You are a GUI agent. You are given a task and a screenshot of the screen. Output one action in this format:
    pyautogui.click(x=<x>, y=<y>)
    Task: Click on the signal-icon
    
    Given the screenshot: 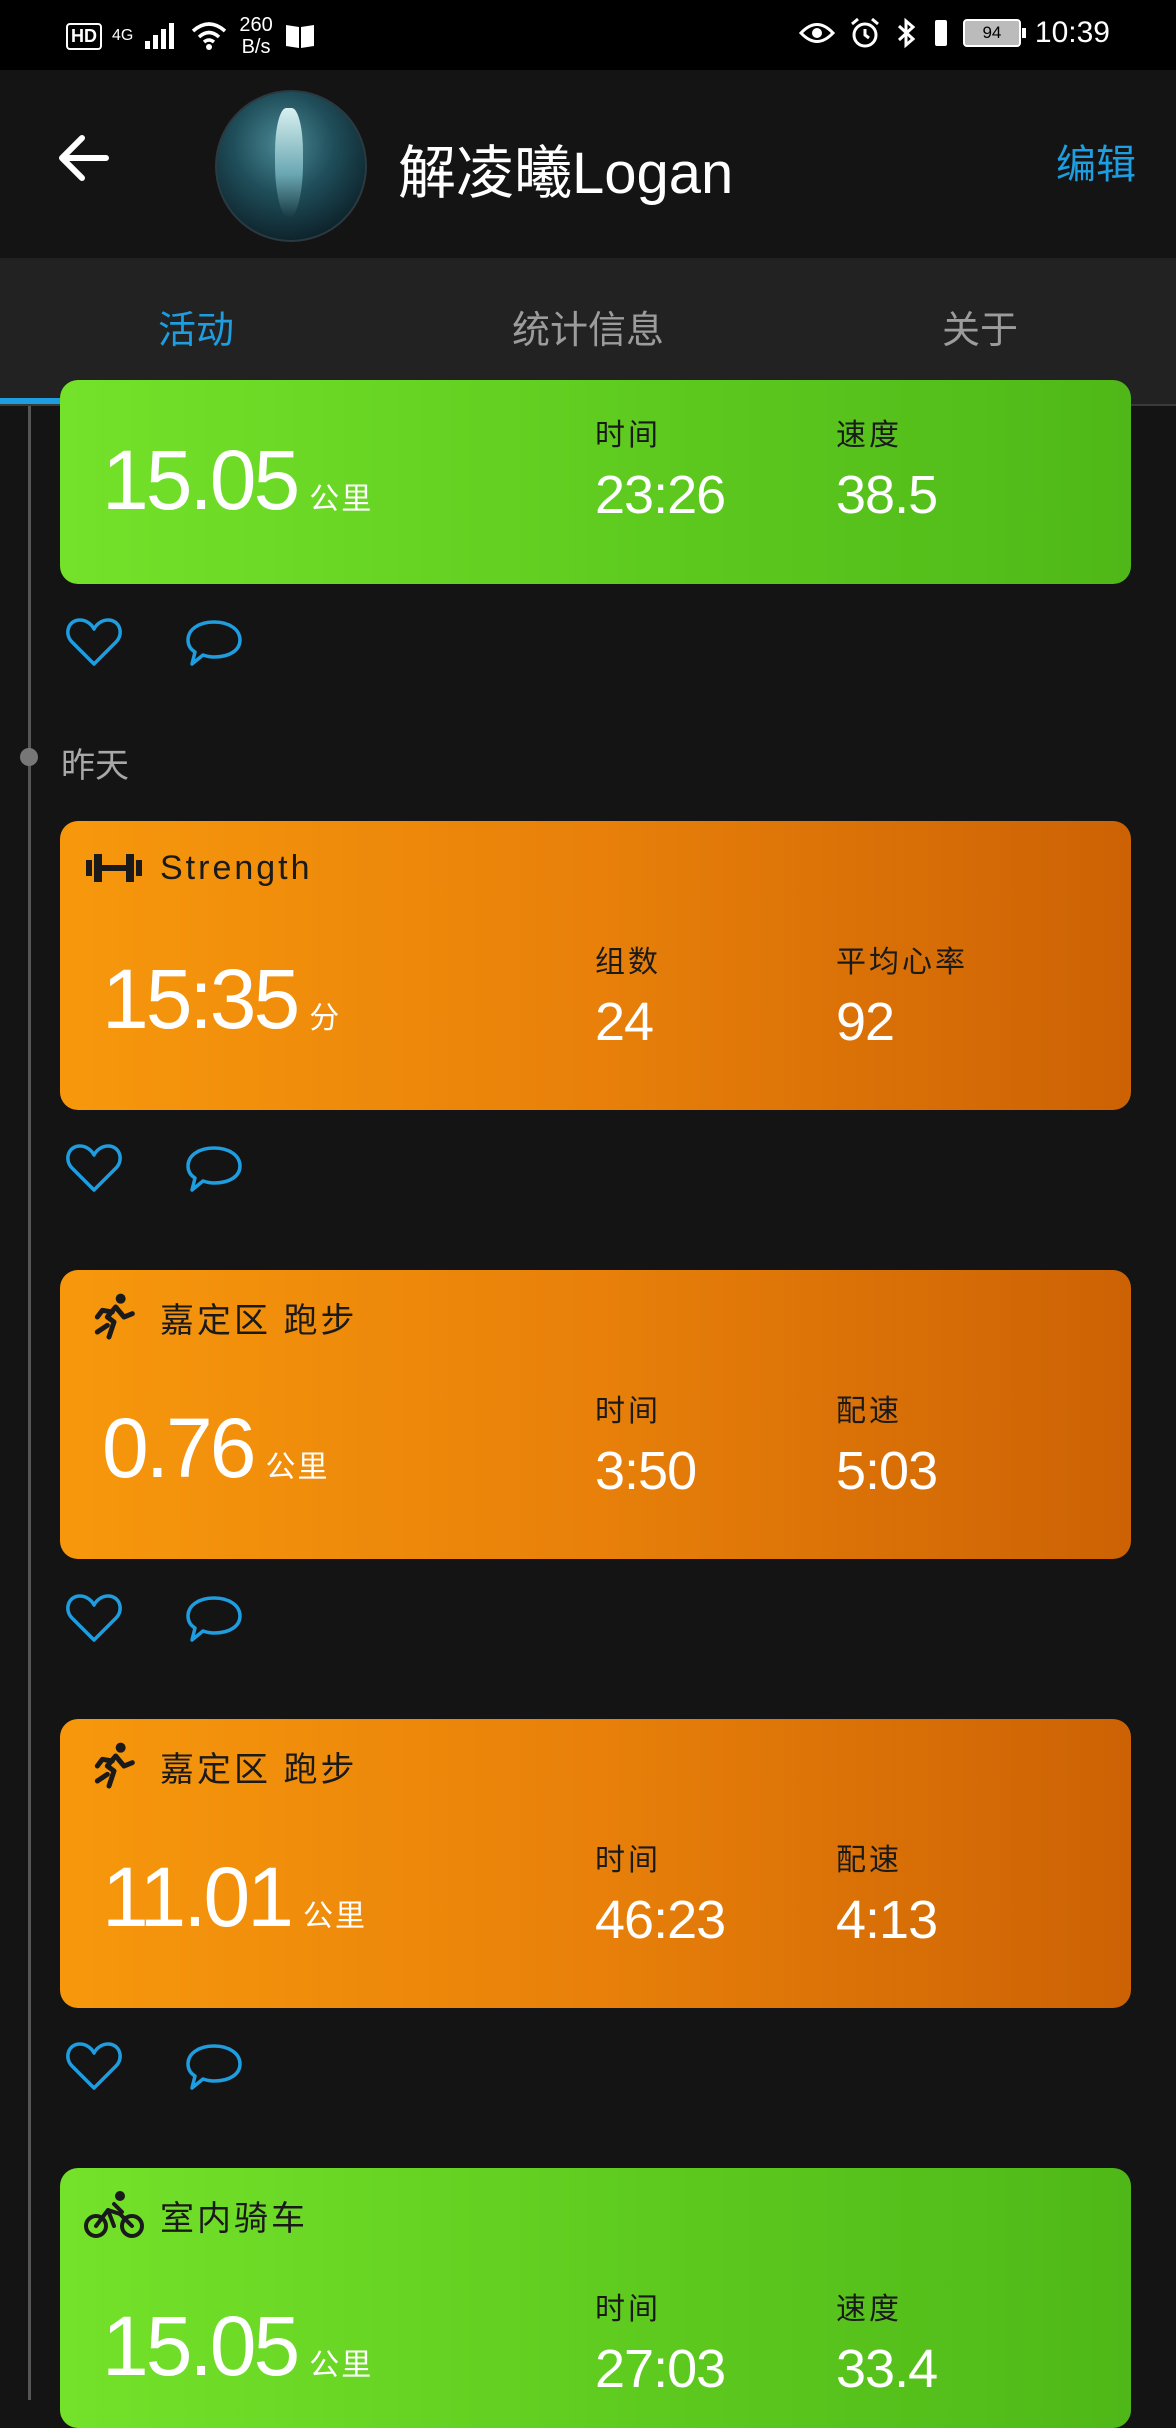 What is the action you would take?
    pyautogui.click(x=160, y=36)
    